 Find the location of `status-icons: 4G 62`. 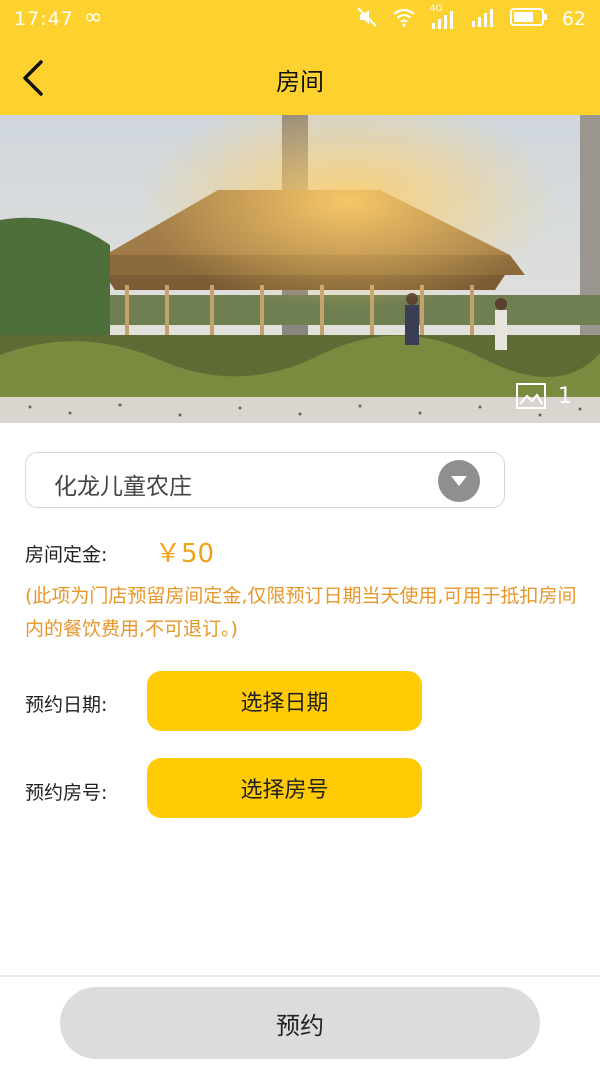

status-icons: 4G 62 is located at coordinates (471, 18).